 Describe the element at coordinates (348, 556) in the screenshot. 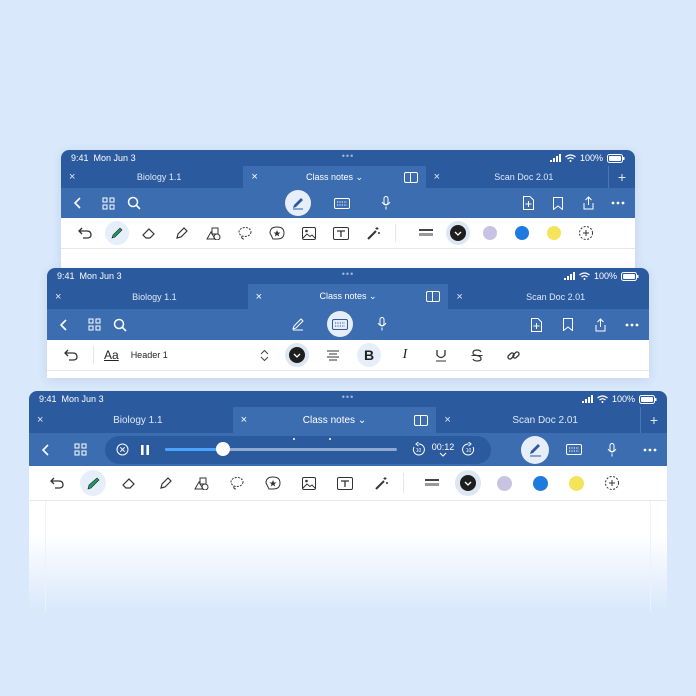

I see `note-canvas` at that location.